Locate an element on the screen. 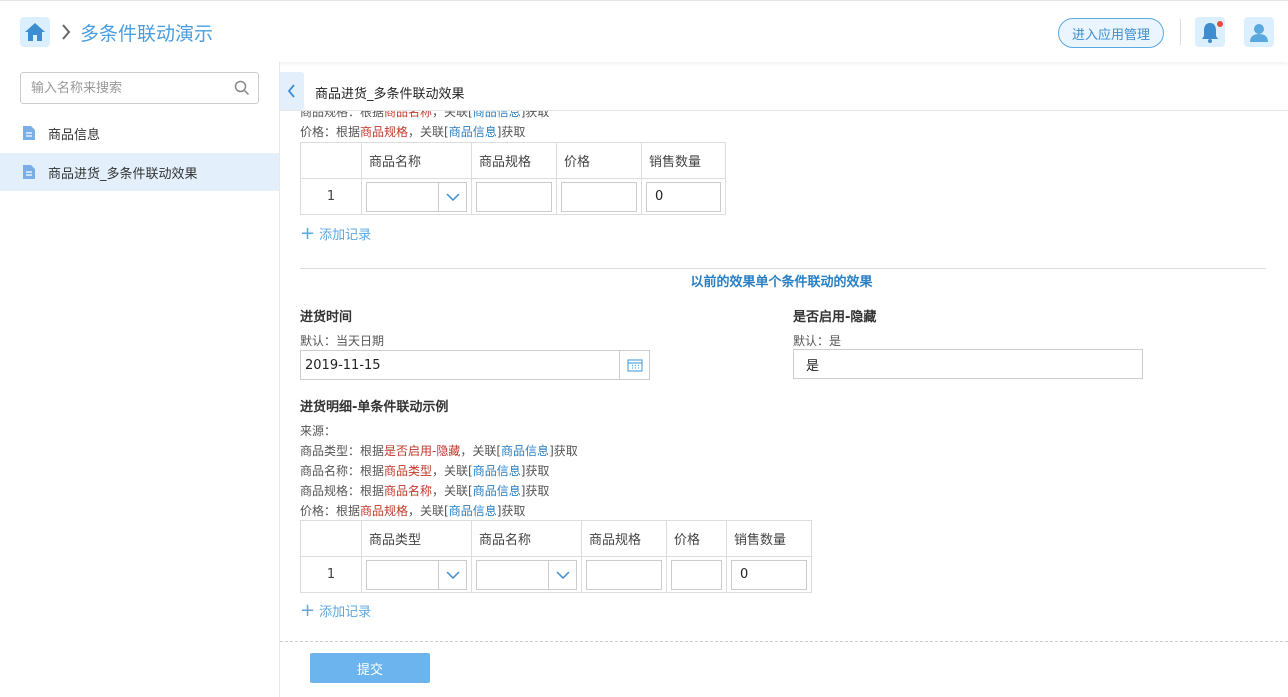 The image size is (1288, 697). chevron-right-icon is located at coordinates (66, 32).